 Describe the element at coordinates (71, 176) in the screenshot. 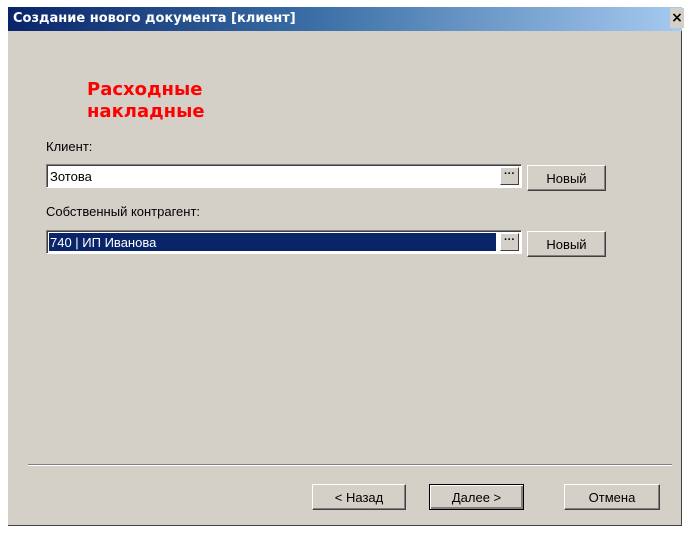

I see `client-value: Зотова` at that location.